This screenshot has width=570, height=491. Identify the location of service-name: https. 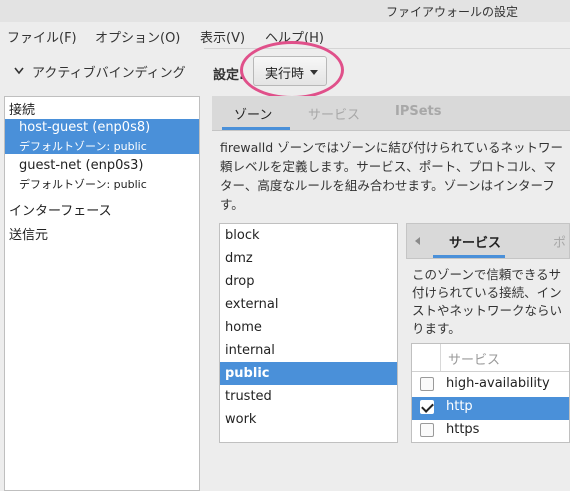
(463, 429).